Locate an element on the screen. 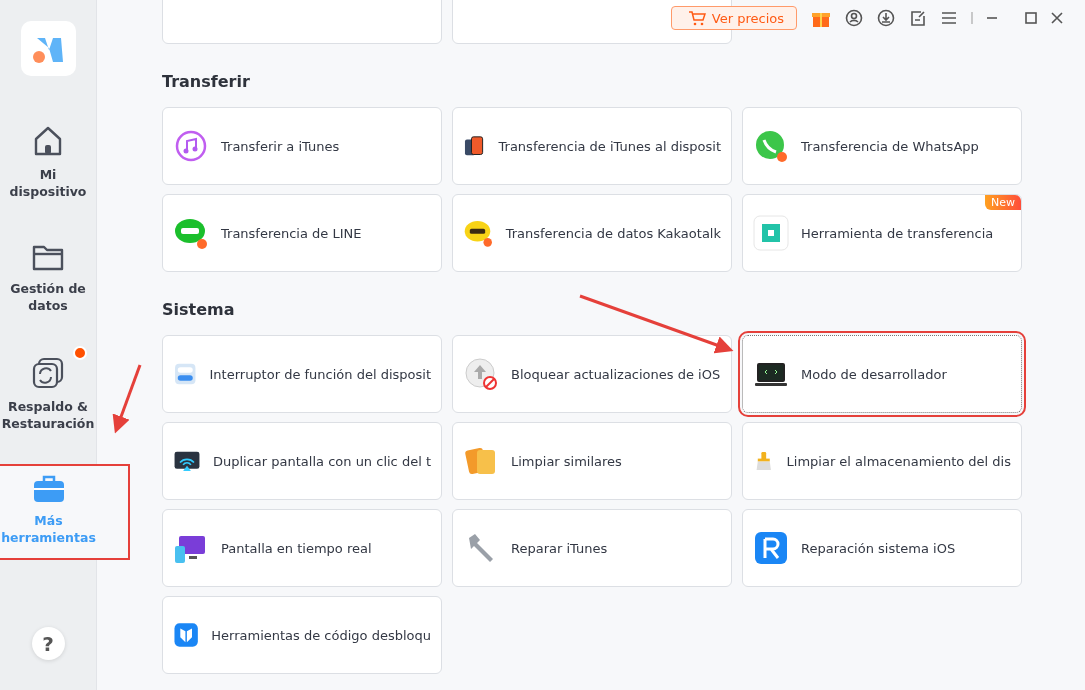  annotation-arrow is located at coordinates (127, 399).